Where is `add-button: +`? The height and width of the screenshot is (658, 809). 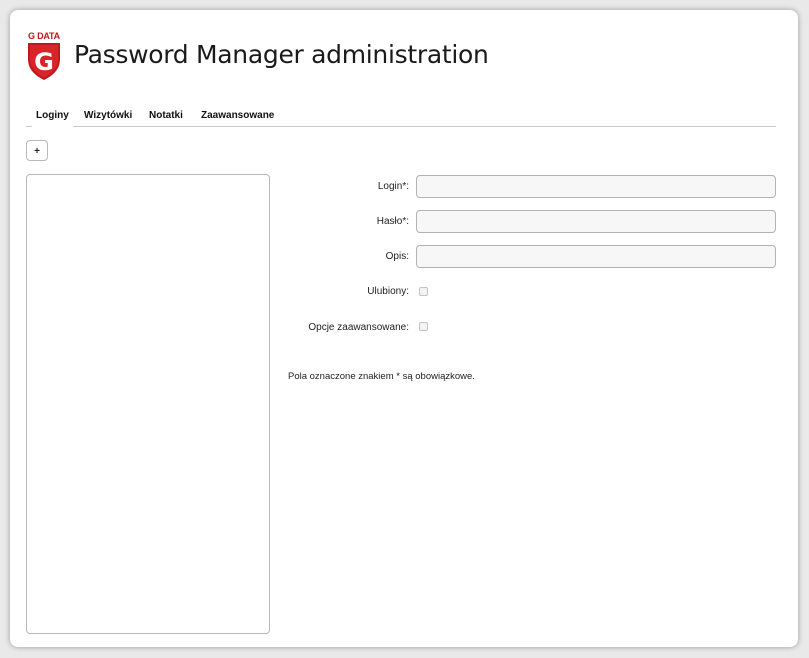
add-button: + is located at coordinates (37, 150).